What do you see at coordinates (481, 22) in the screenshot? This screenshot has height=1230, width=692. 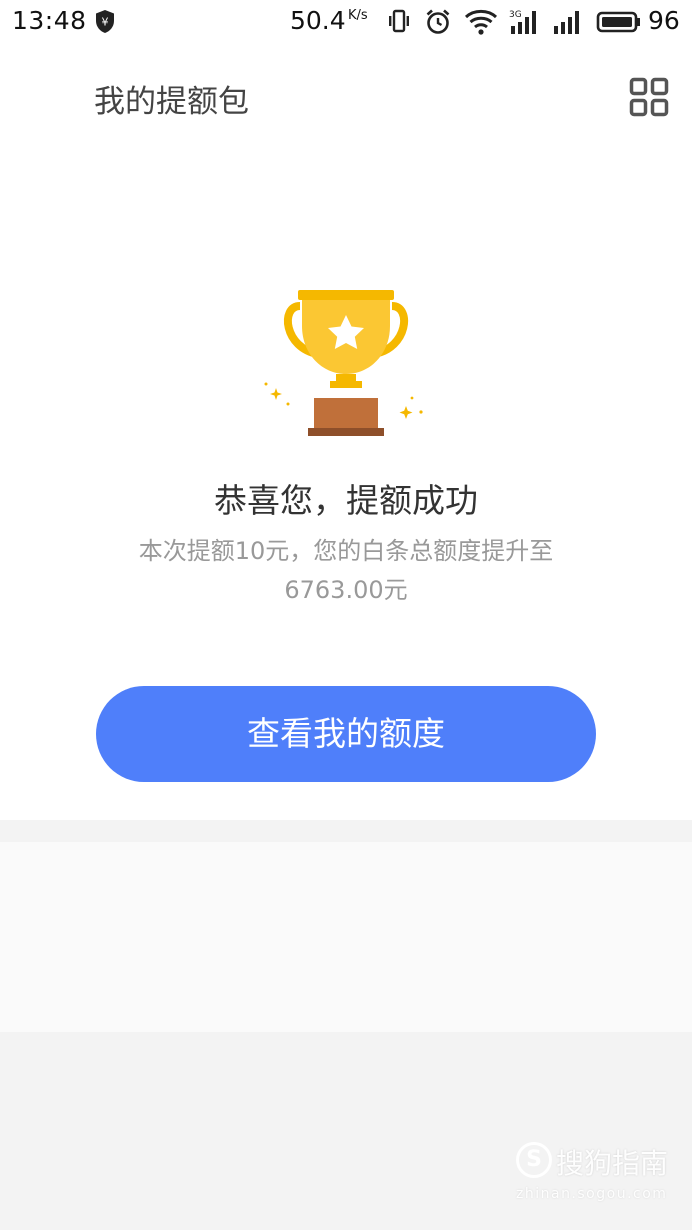 I see `wifi-icon` at bounding box center [481, 22].